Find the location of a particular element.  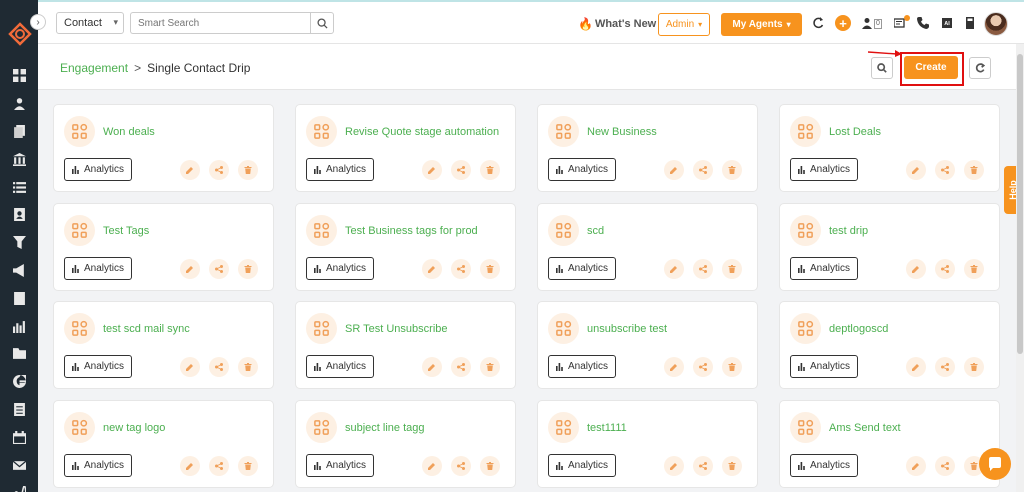

chat-button is located at coordinates (995, 464).